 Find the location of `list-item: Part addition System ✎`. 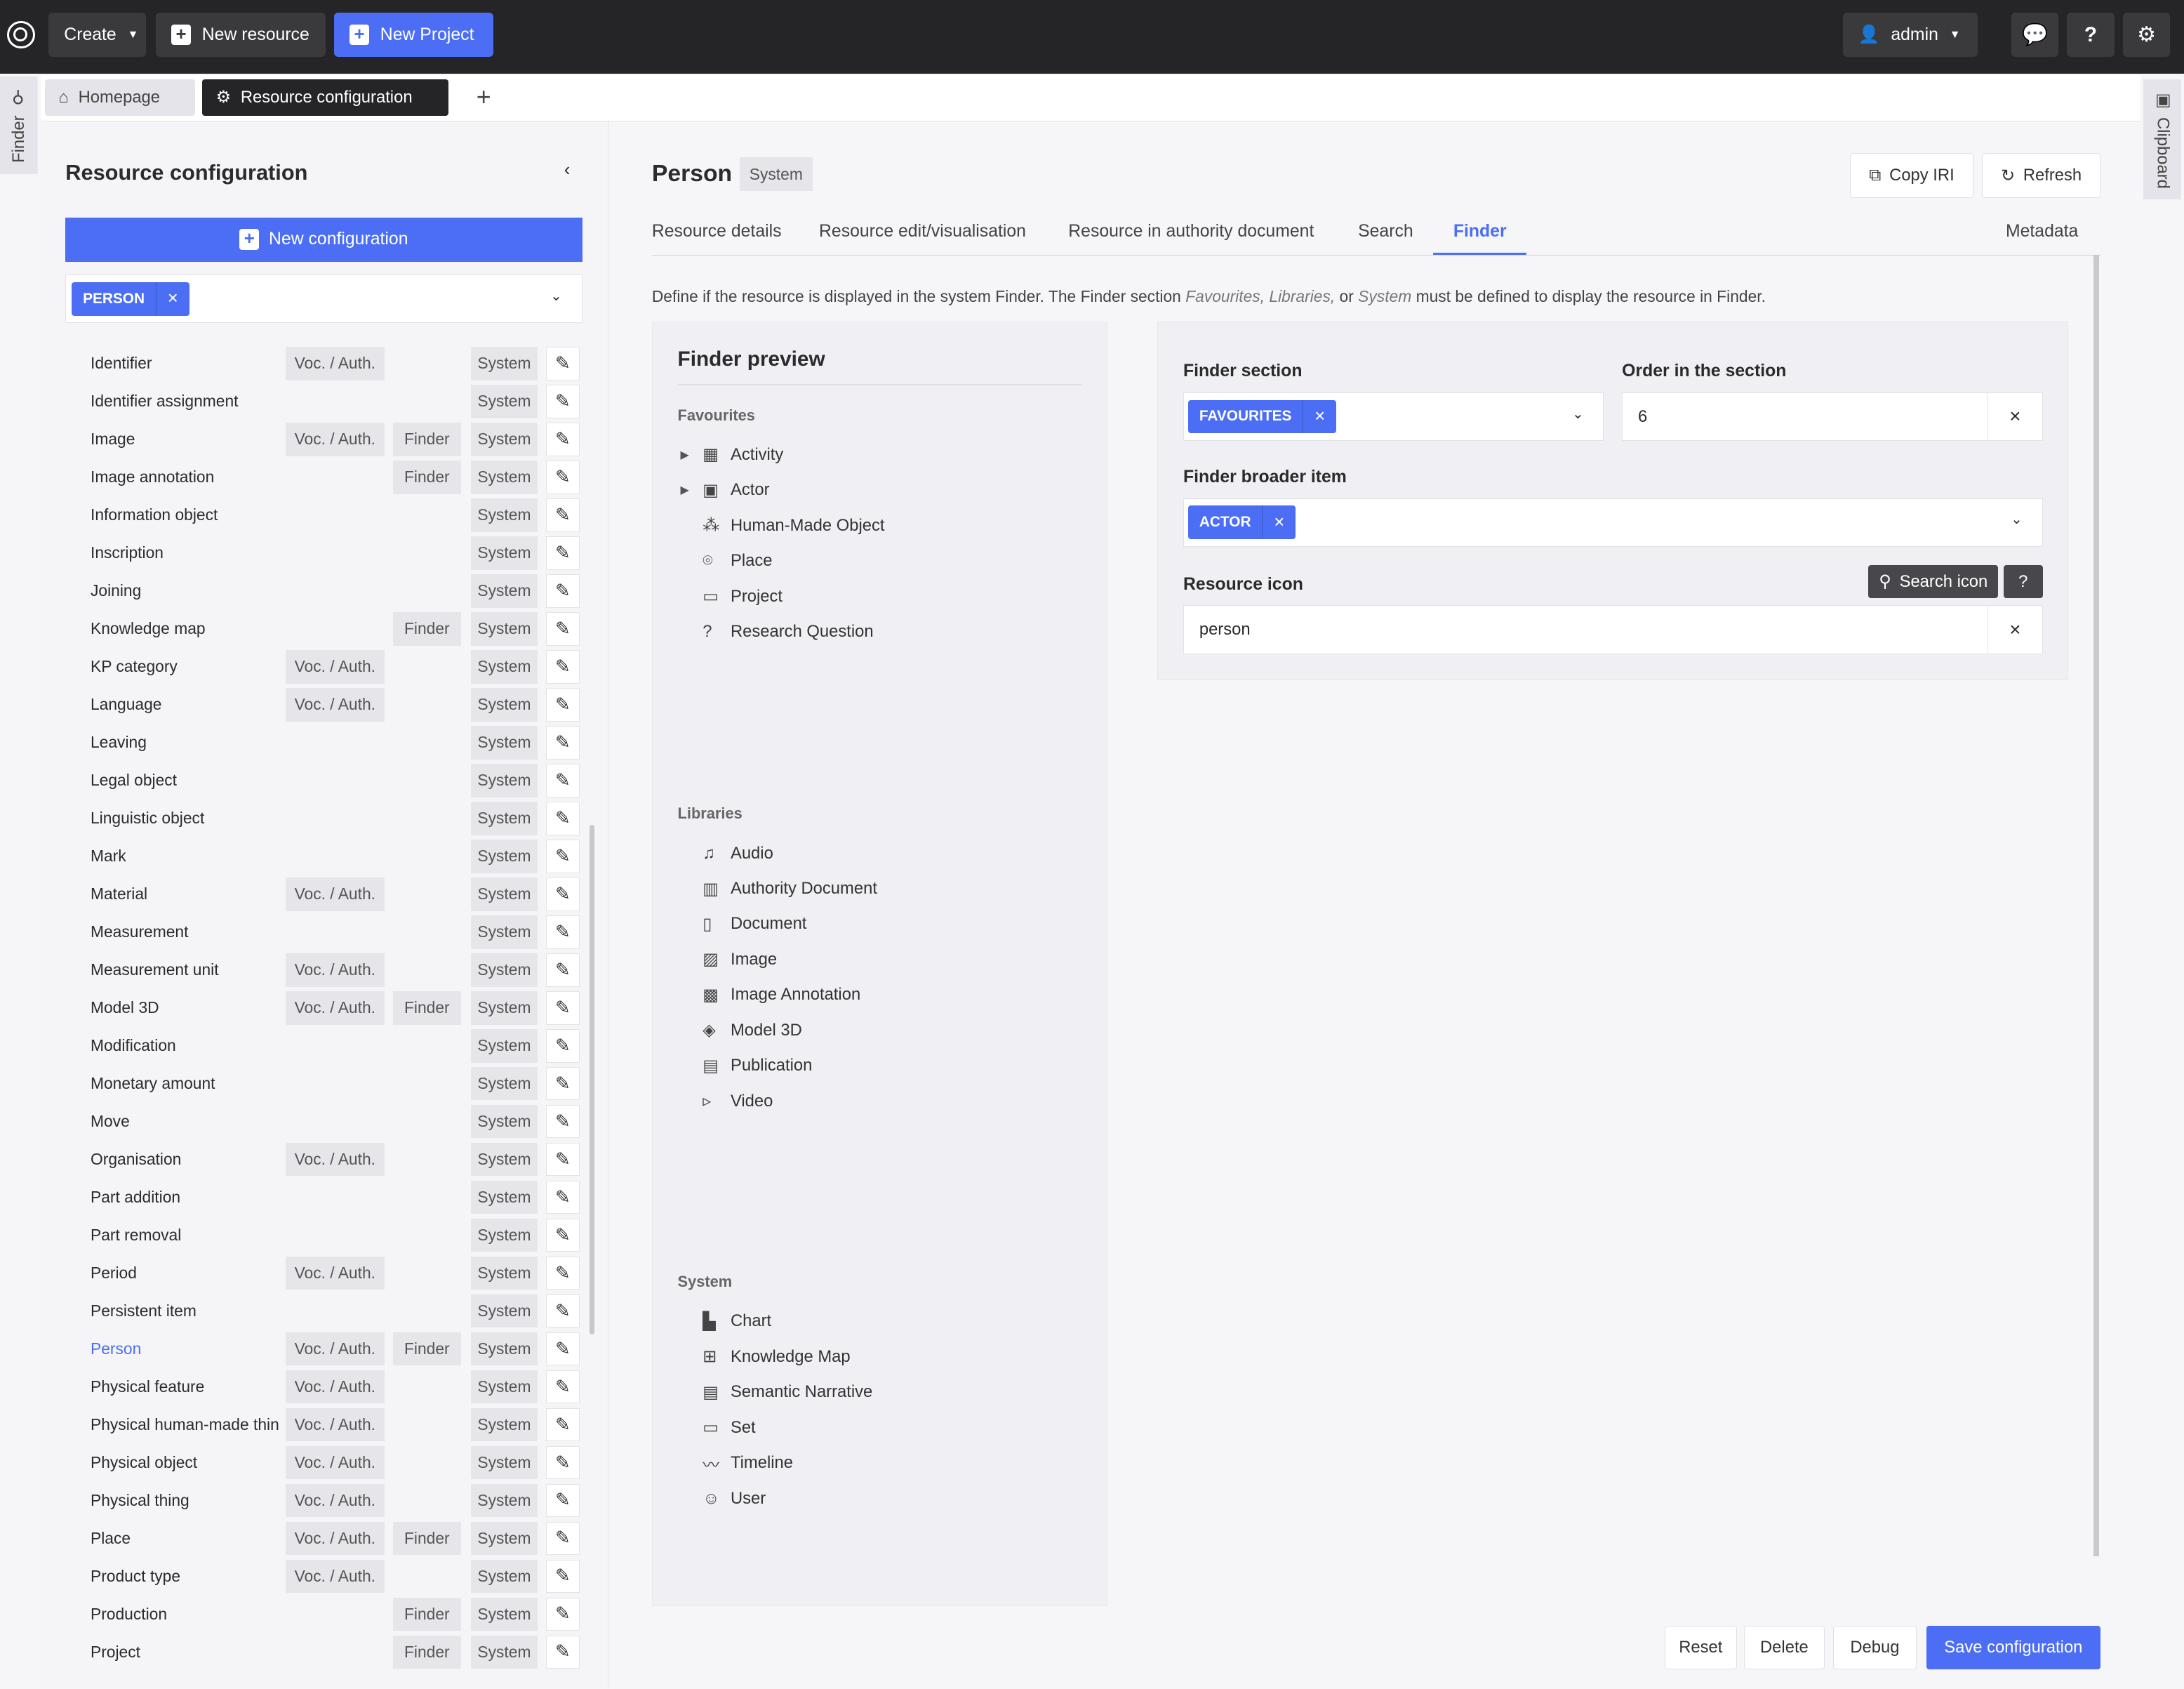

list-item: Part addition System ✎ is located at coordinates (319, 1197).